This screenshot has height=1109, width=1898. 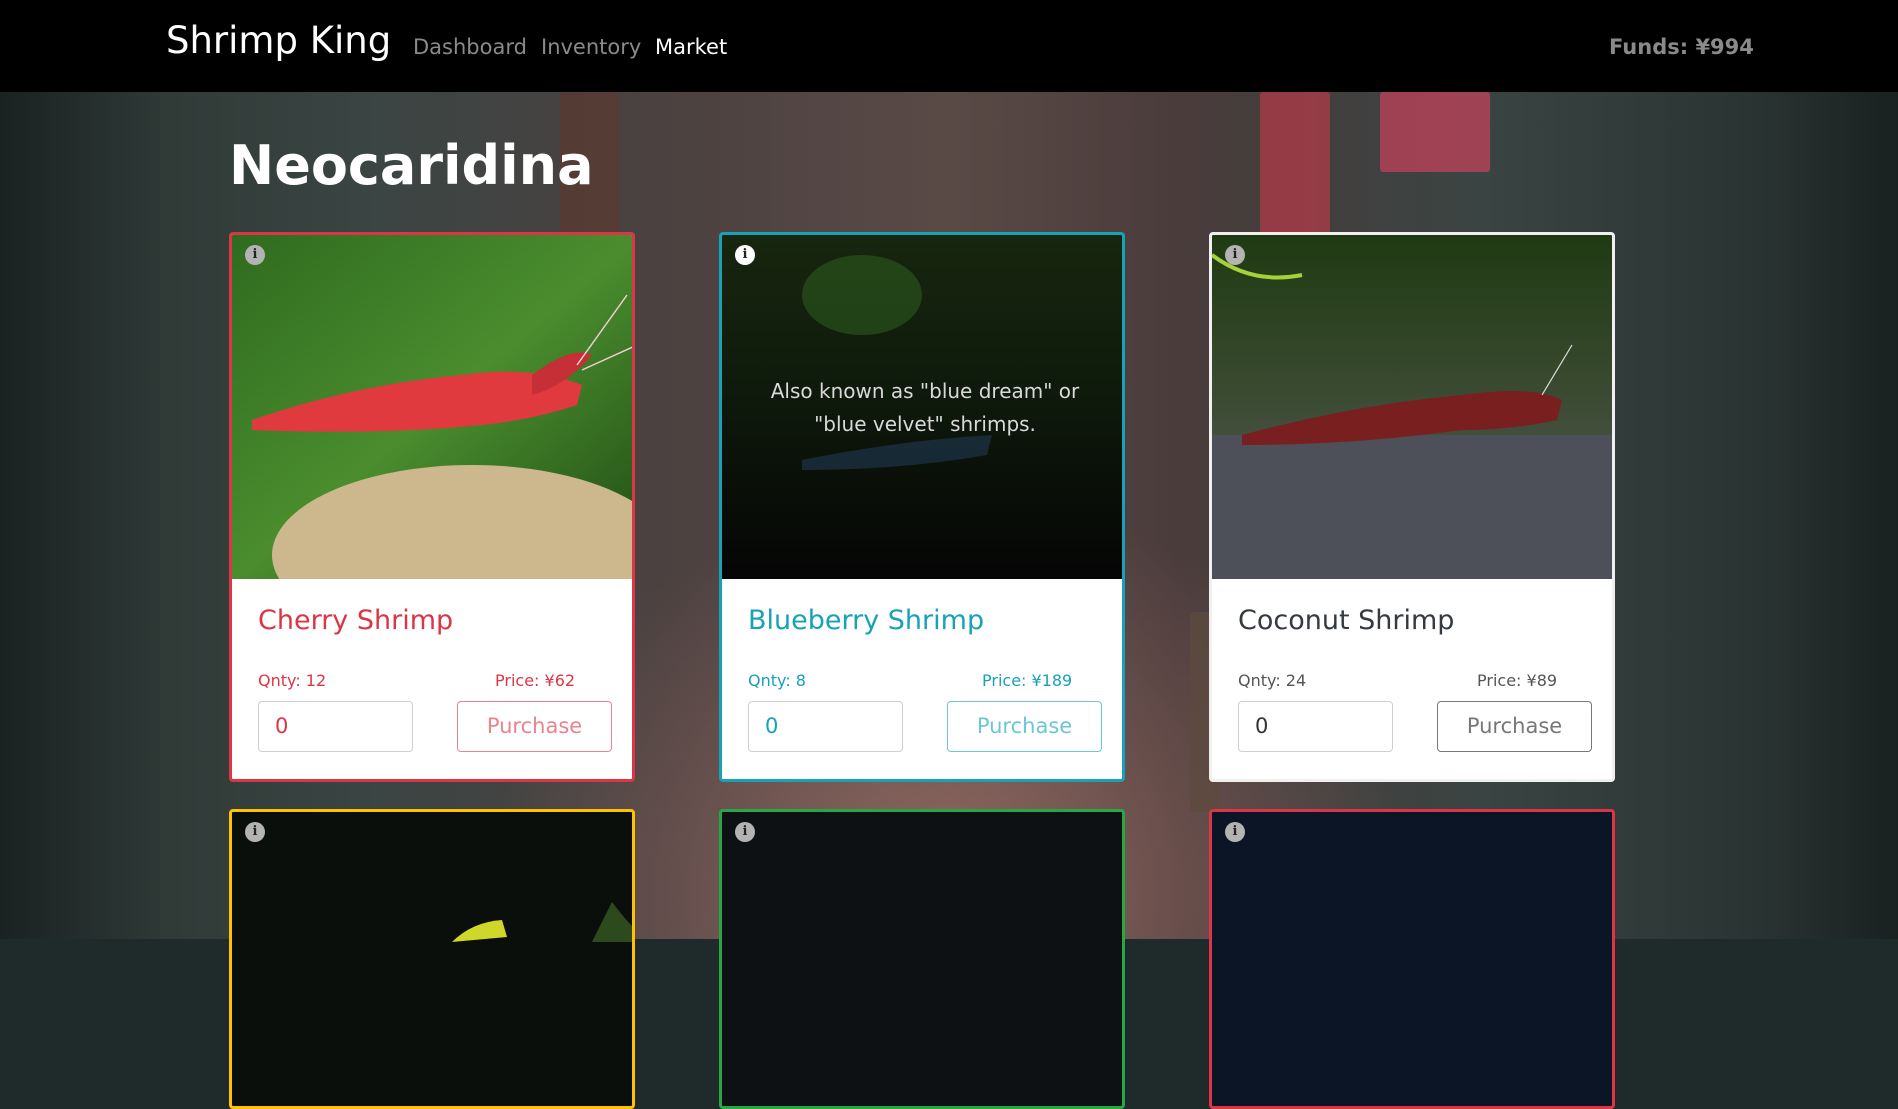 What do you see at coordinates (292, 680) in the screenshot?
I see `product-quantity: Qnty: 12` at bounding box center [292, 680].